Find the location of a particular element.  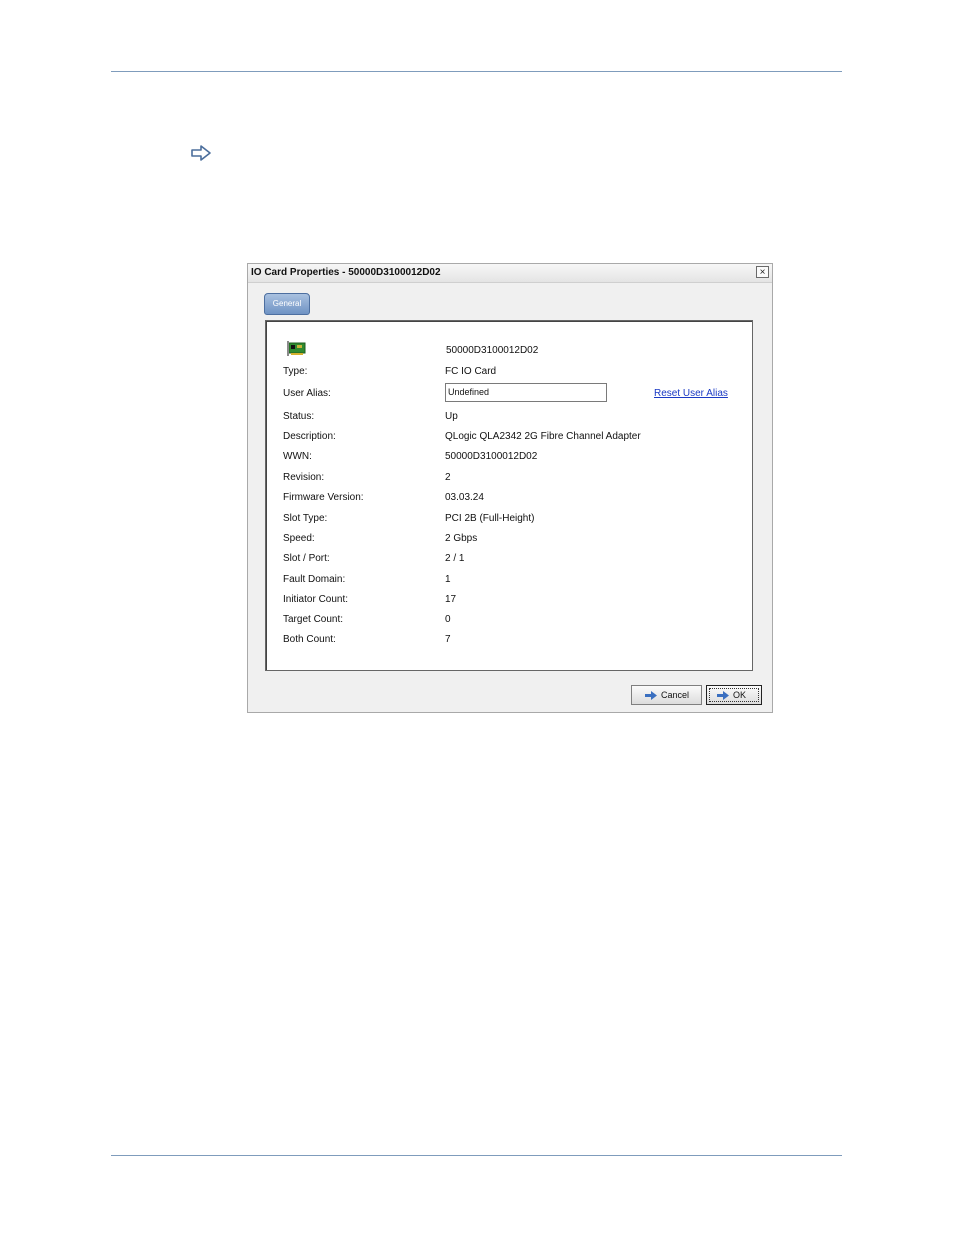

revision-value: 2 is located at coordinates (448, 477).